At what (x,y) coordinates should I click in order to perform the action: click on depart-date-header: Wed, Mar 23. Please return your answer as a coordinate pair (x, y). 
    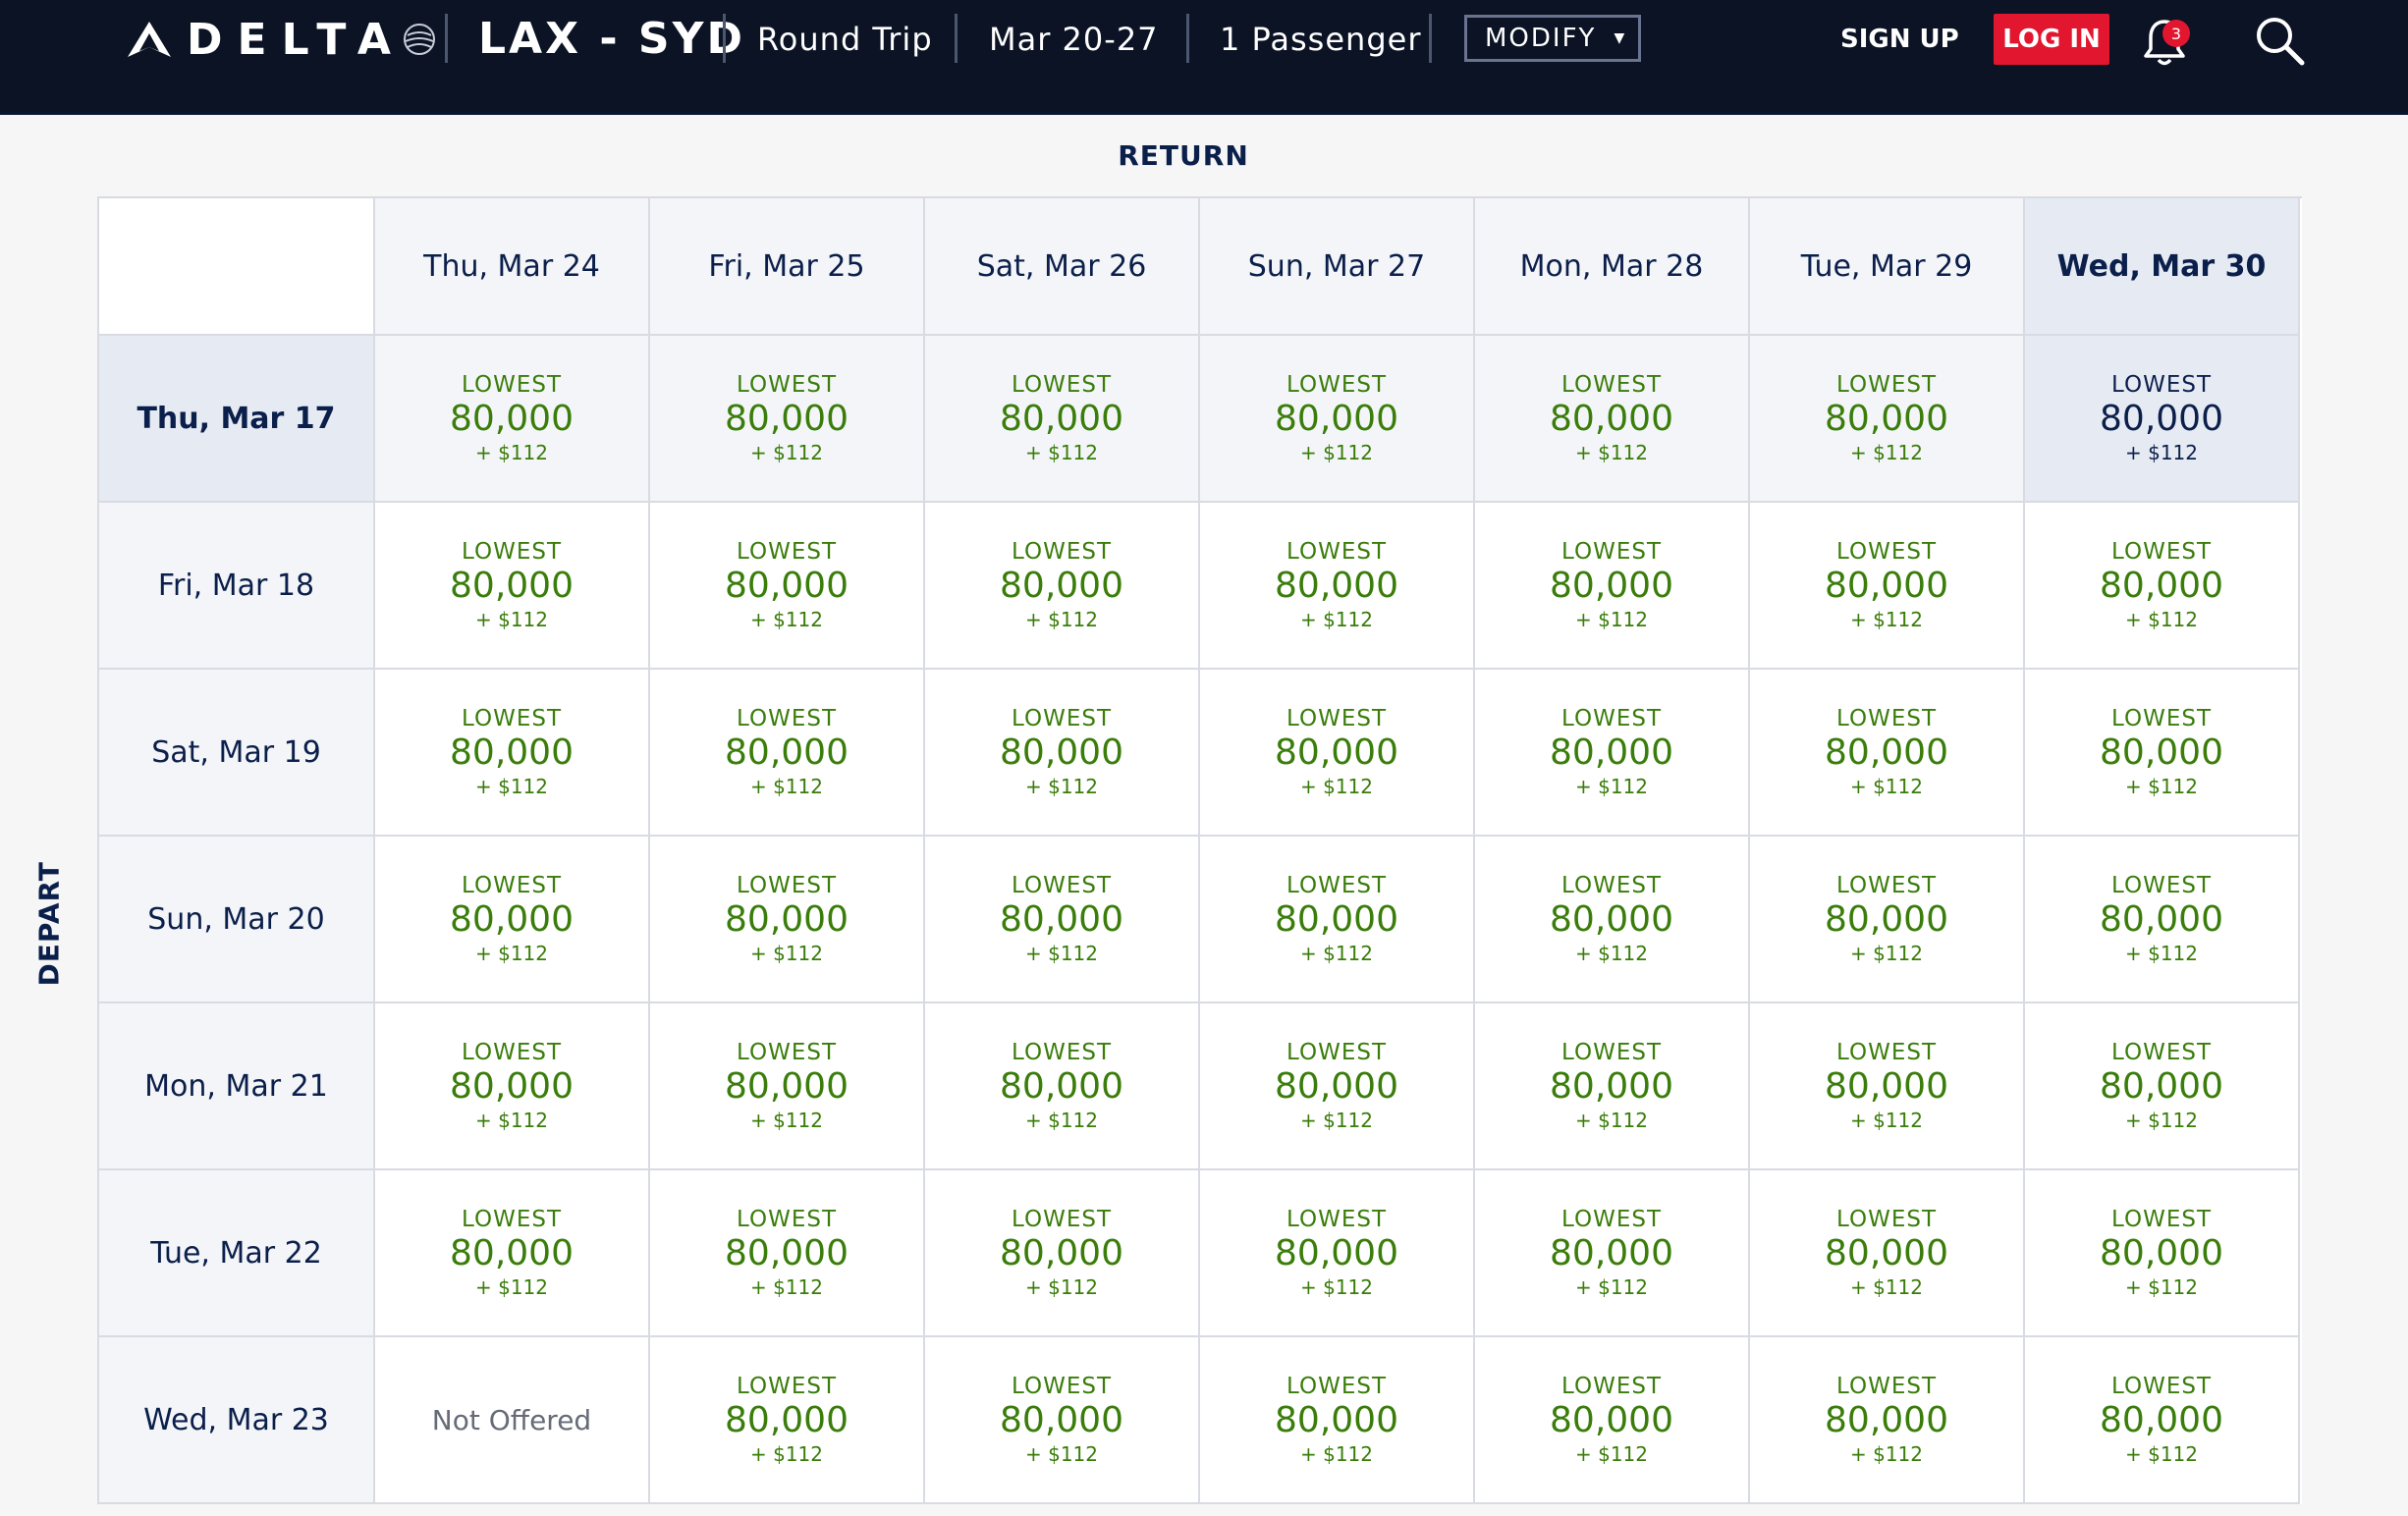
    Looking at the image, I should click on (237, 1420).